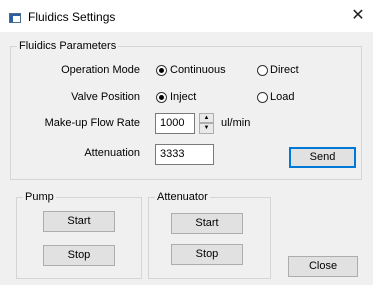  What do you see at coordinates (198, 70) in the screenshot?
I see `continuous-radio-label: Continuous` at bounding box center [198, 70].